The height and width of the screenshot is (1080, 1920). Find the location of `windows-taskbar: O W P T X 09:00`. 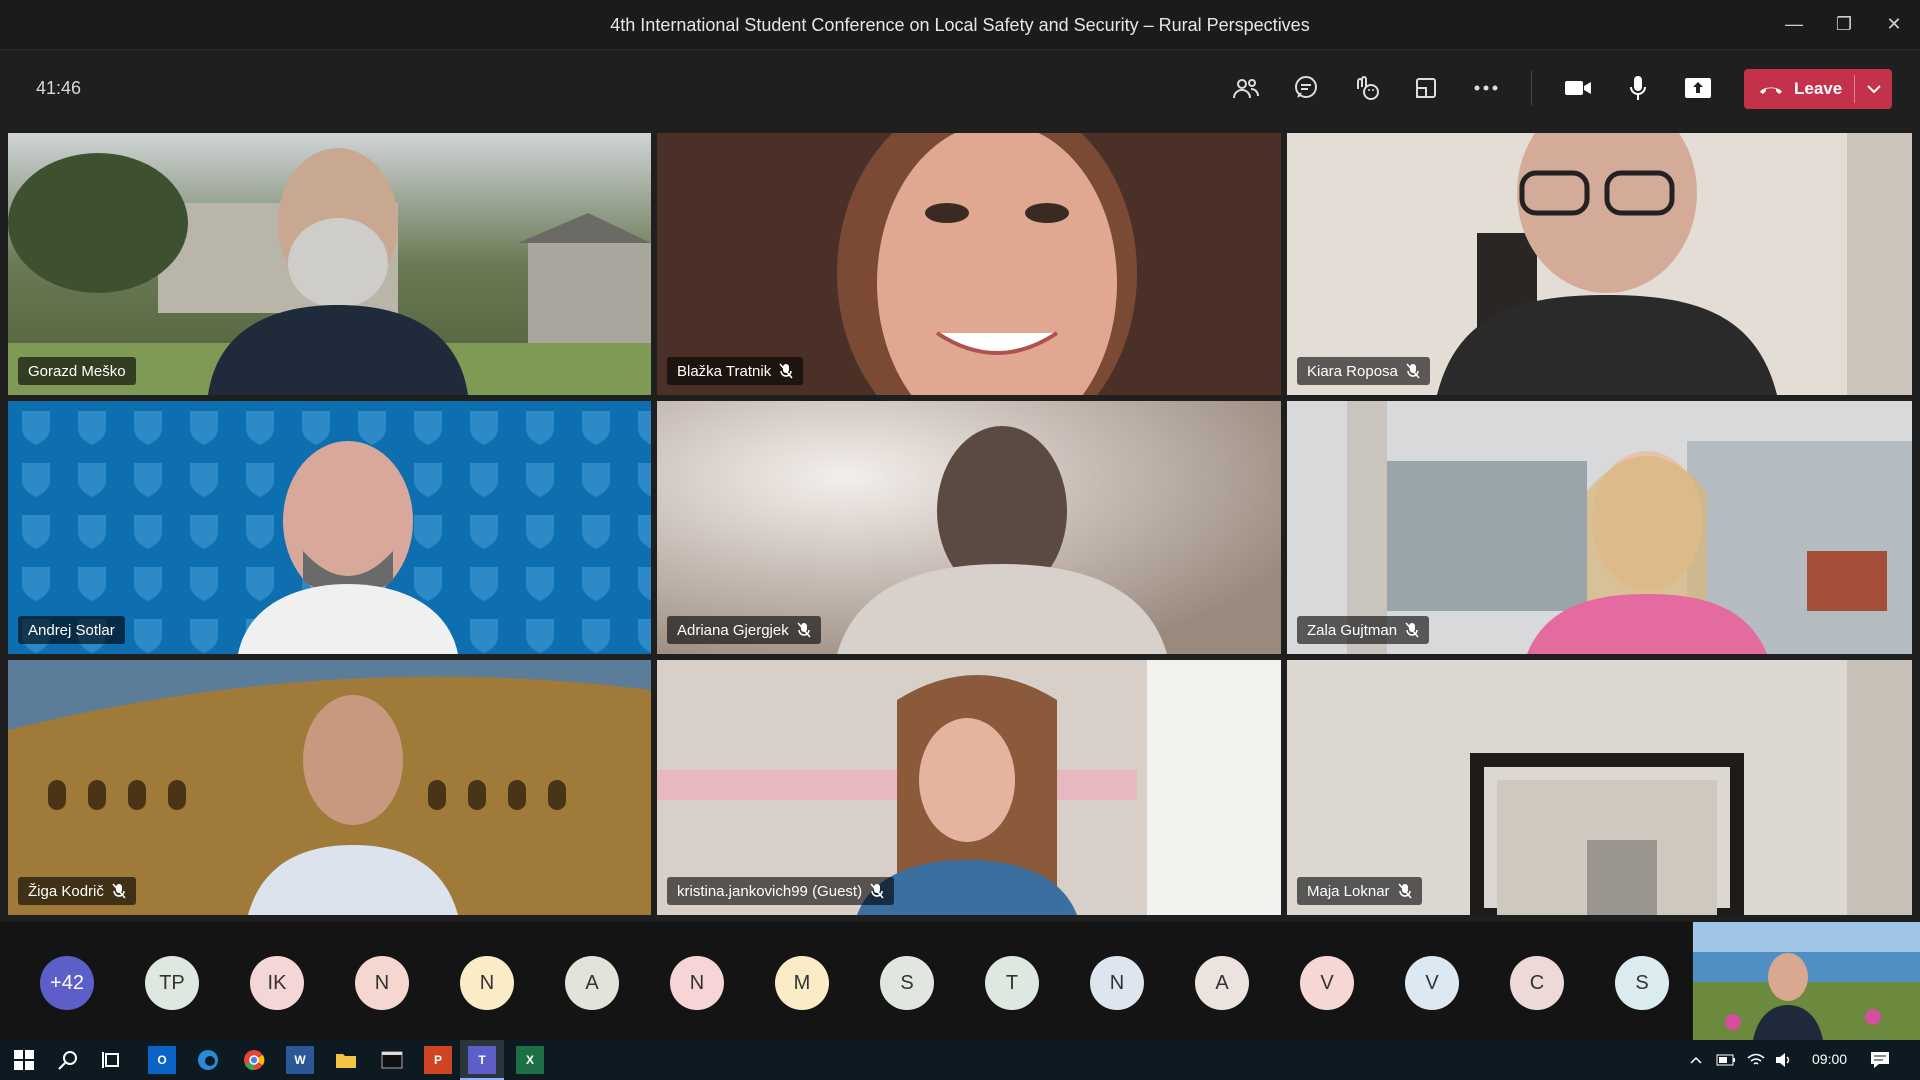

windows-taskbar: O W P T X 09:00 is located at coordinates (960, 1060).